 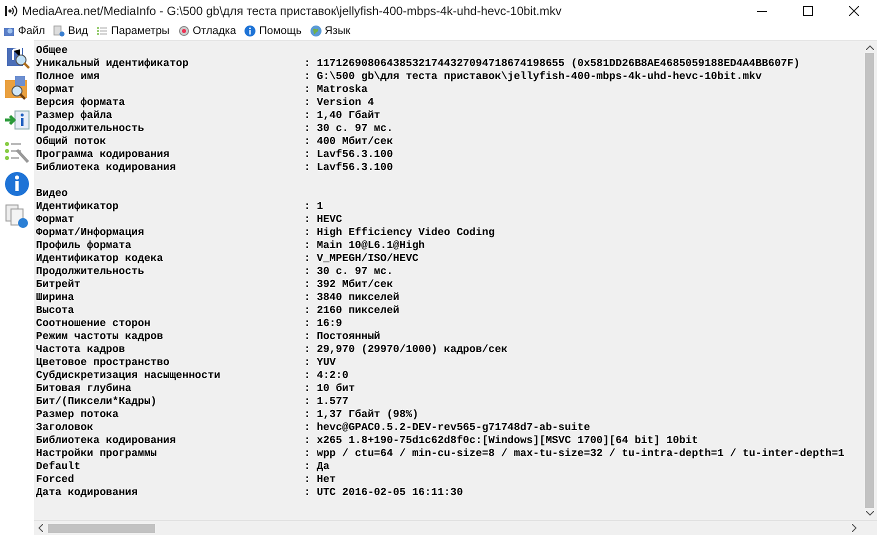 I want to click on scroll-up-icon, so click(x=870, y=47).